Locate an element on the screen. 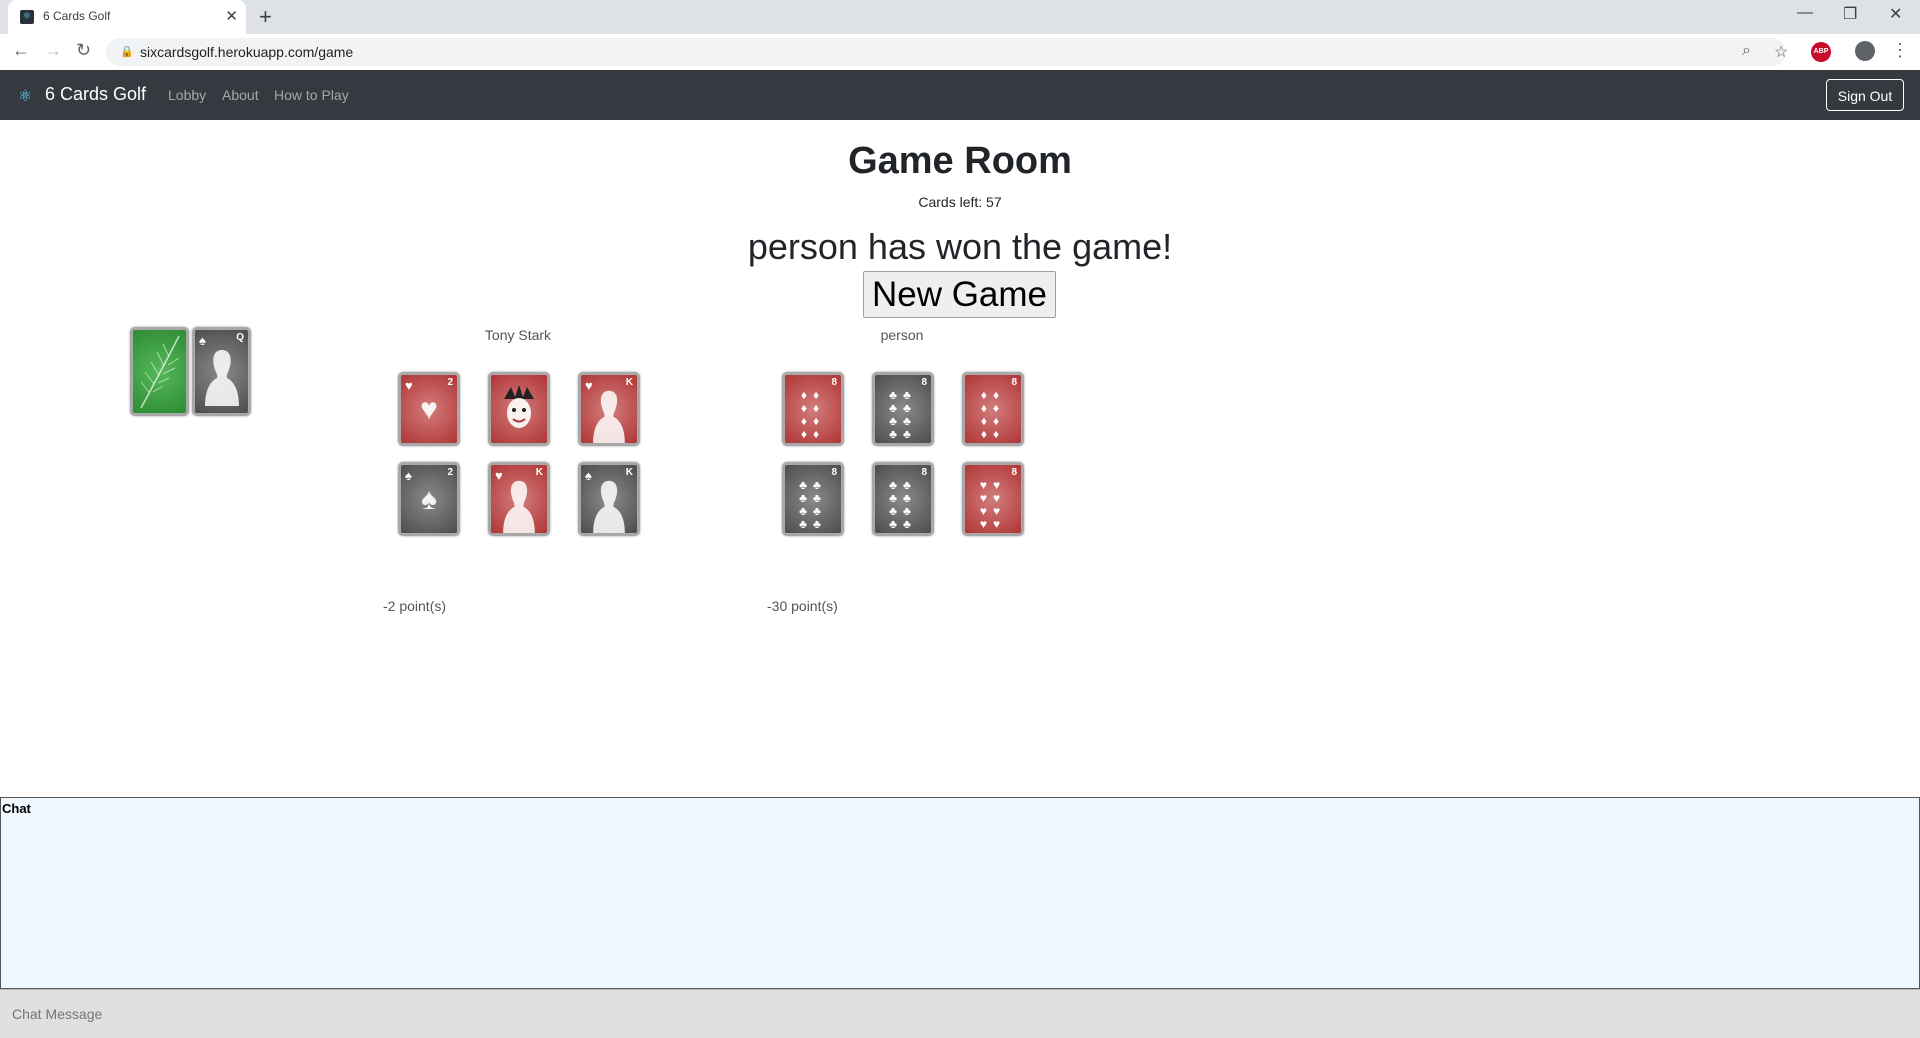 This screenshot has height=1038, width=1920. discard-pile-card: ♠ Q is located at coordinates (221, 371).